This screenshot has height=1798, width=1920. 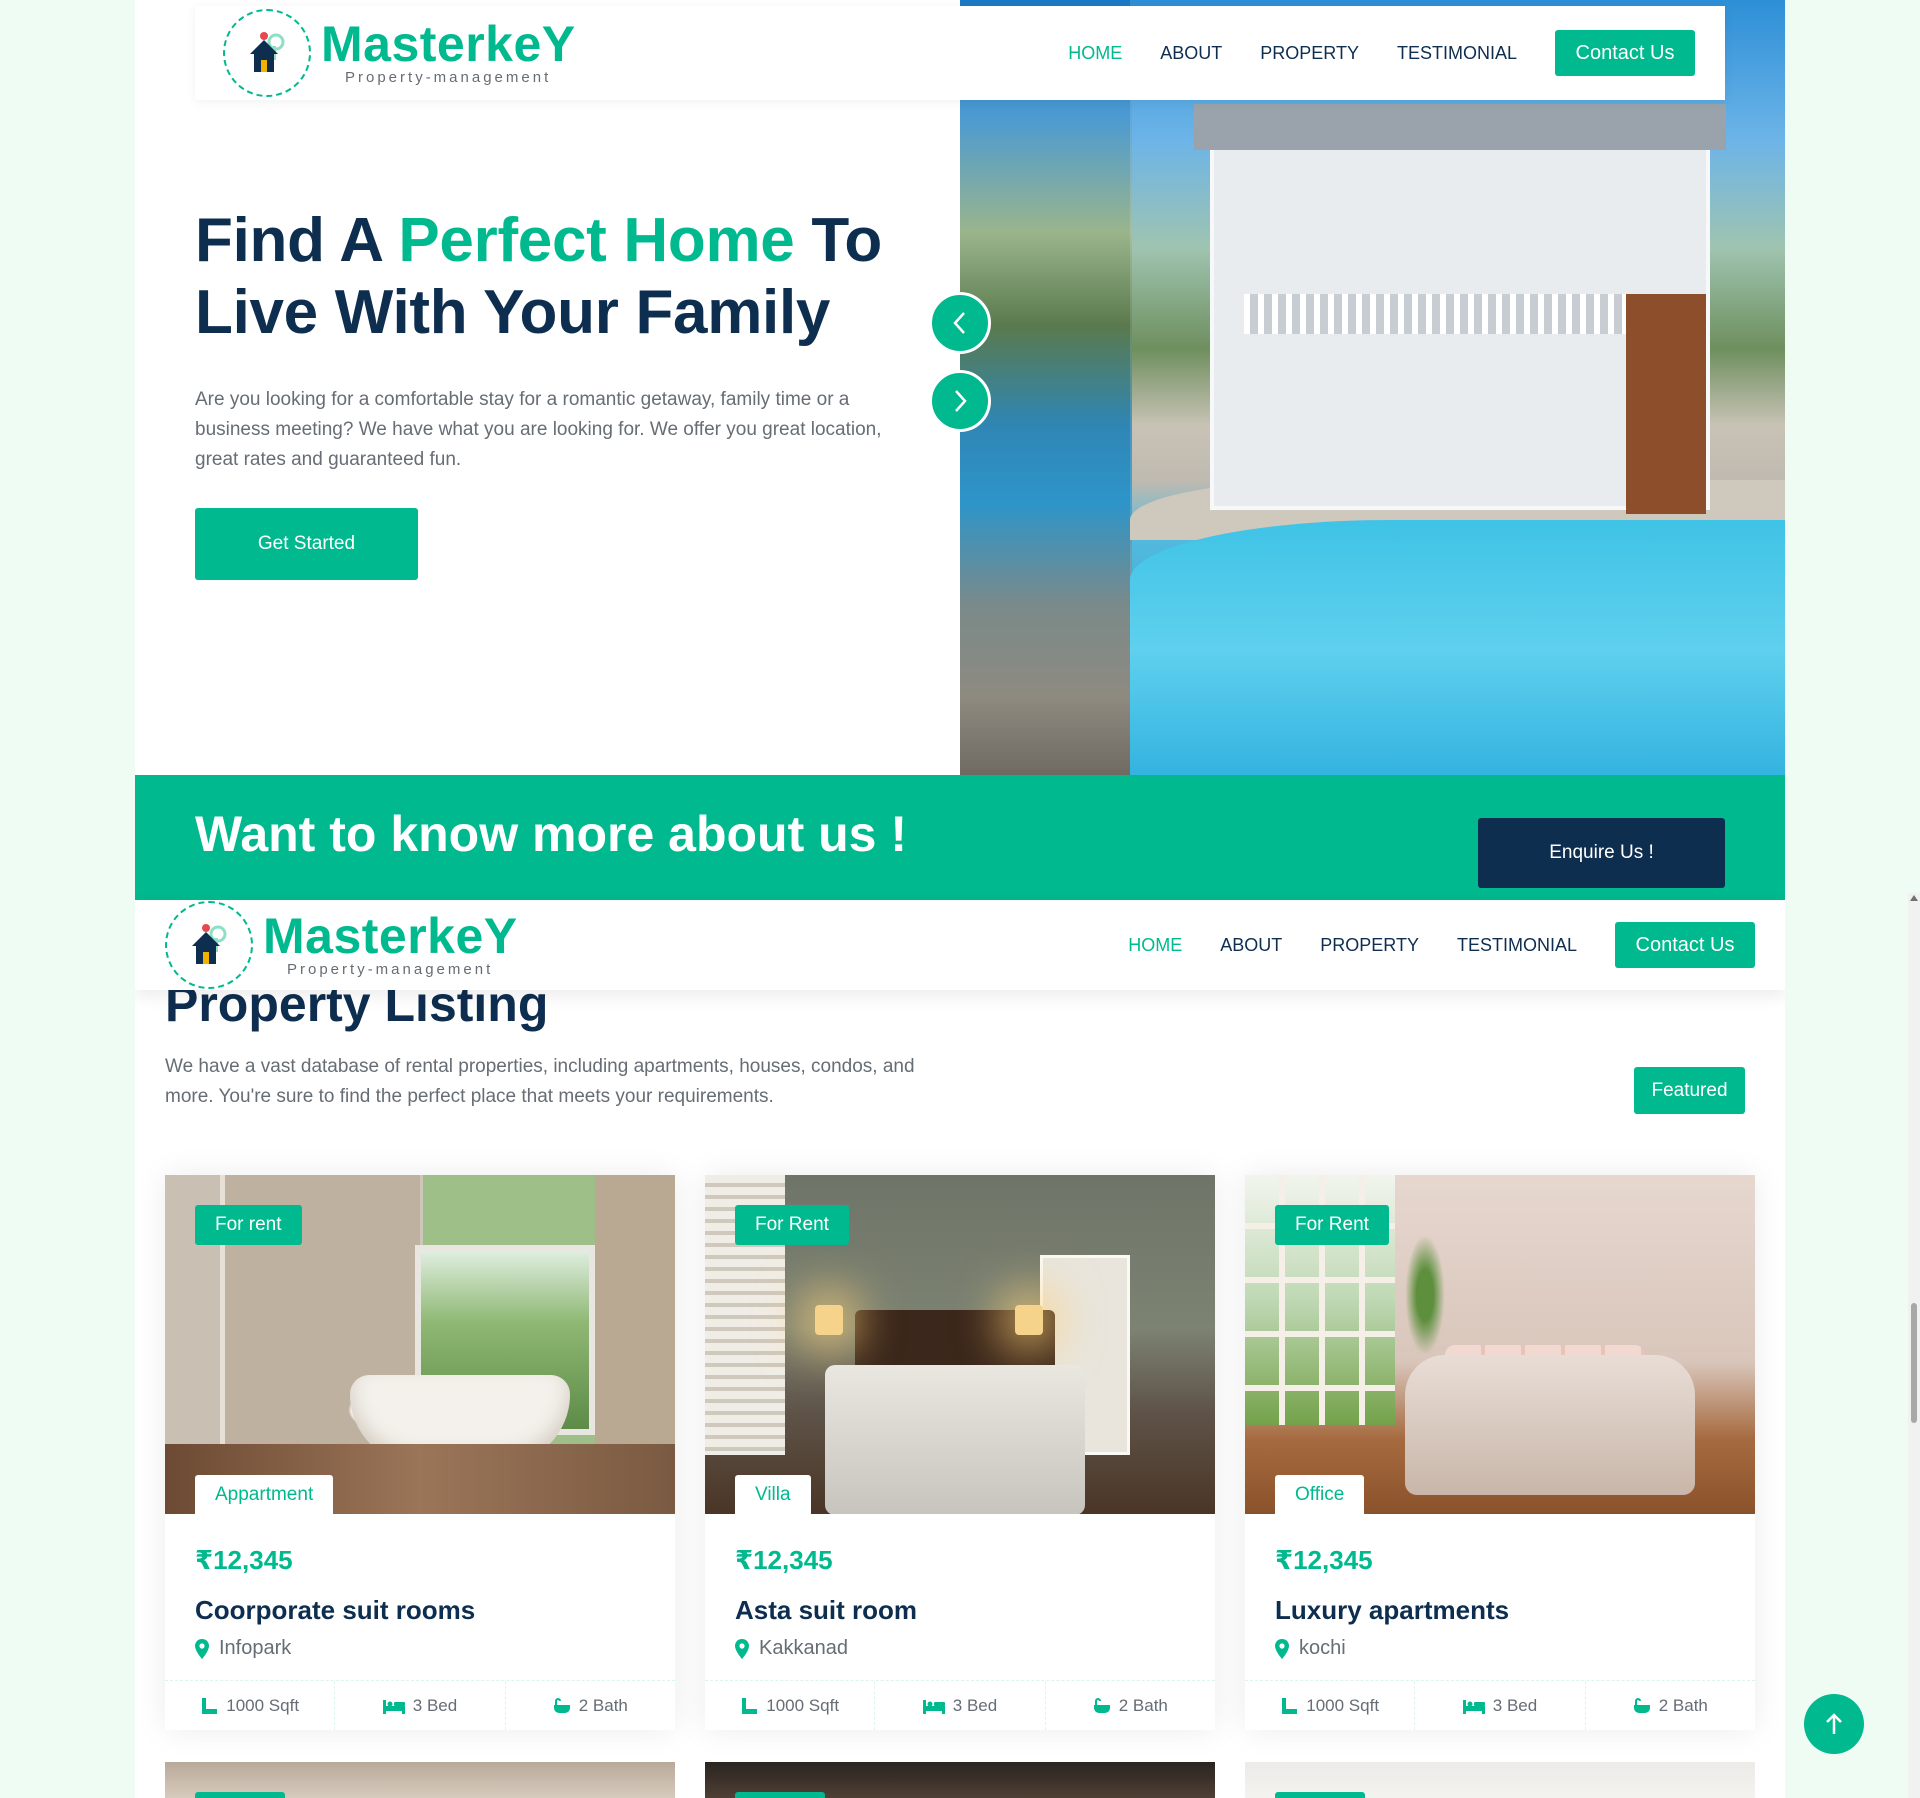 I want to click on cta-title: Want to know more about us !, so click(x=551, y=834).